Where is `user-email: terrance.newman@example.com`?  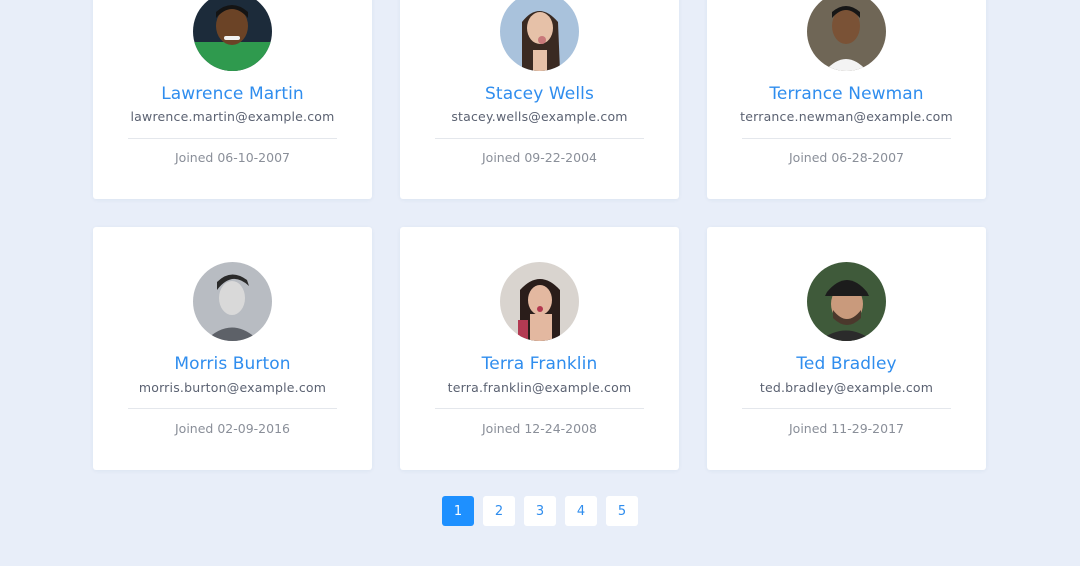
user-email: terrance.newman@example.com is located at coordinates (846, 116).